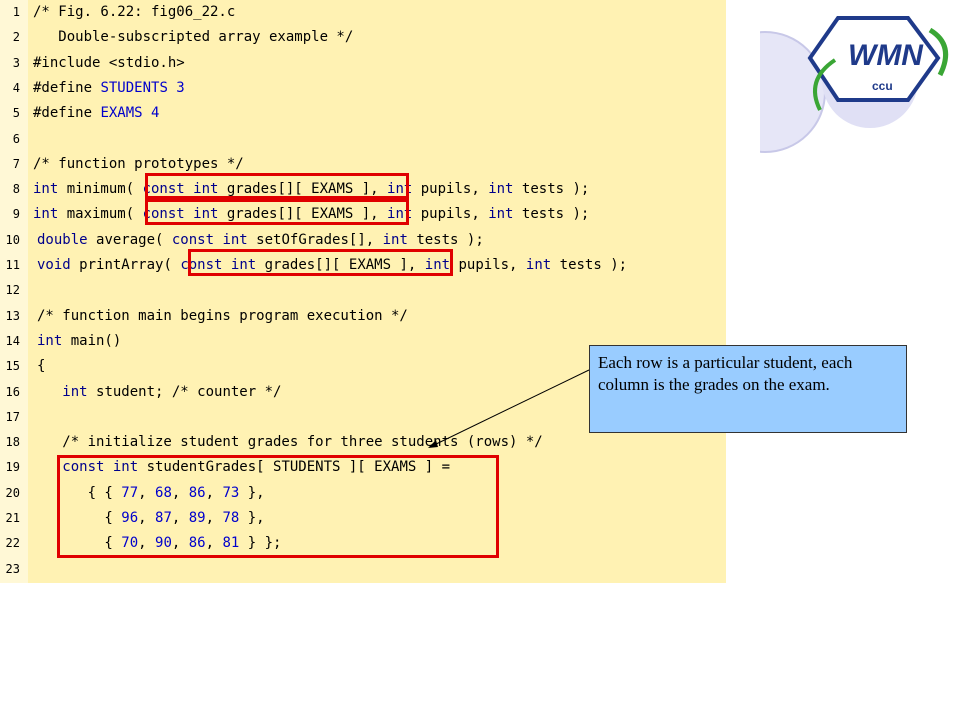 This screenshot has width=960, height=720. What do you see at coordinates (882, 86) in the screenshot?
I see `logo-sub-text: ccu` at bounding box center [882, 86].